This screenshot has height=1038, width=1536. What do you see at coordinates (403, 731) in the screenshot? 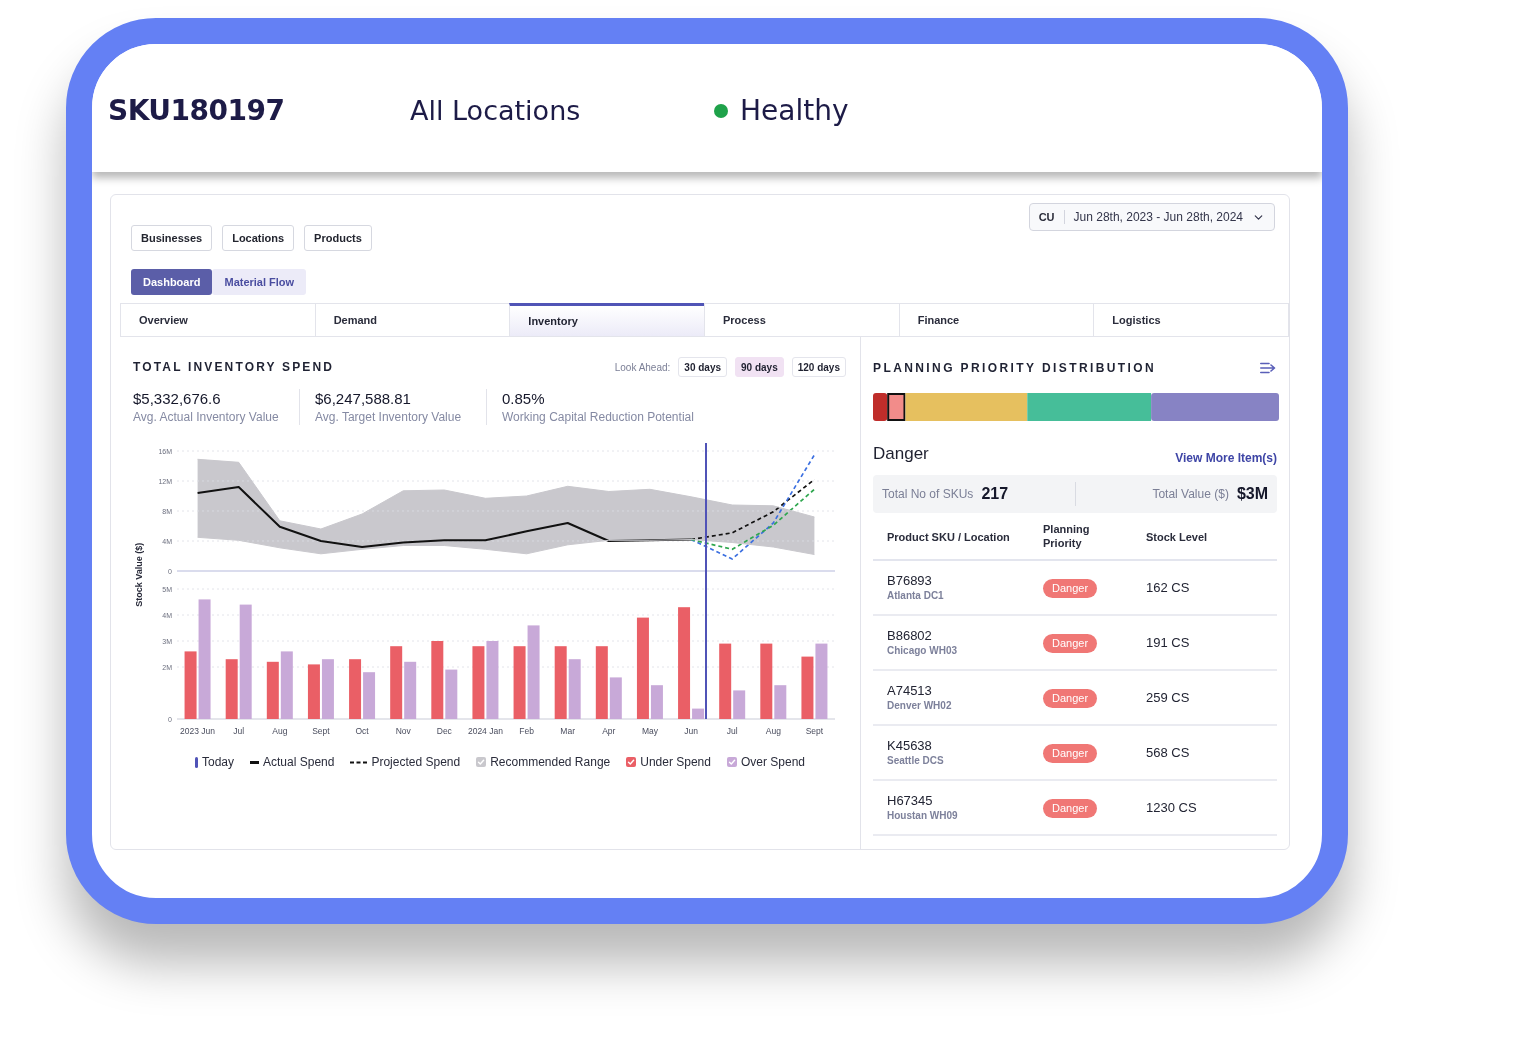
I see `x-tick-label: Nov` at bounding box center [403, 731].